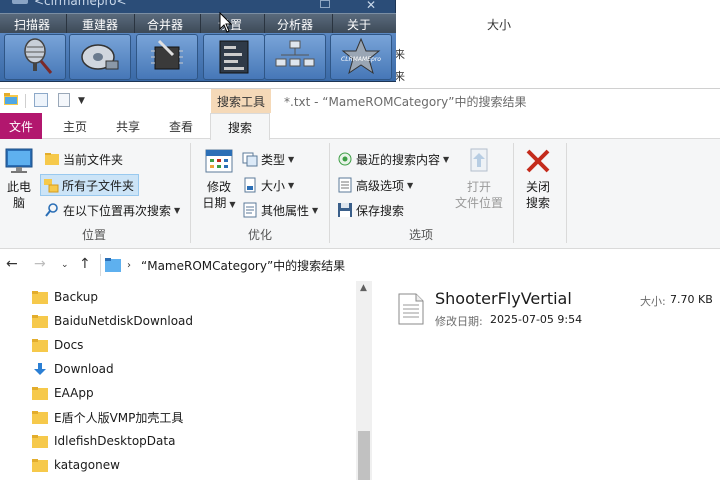 The width and height of the screenshot is (720, 480). I want to click on kind-label: 类型, so click(273, 159).